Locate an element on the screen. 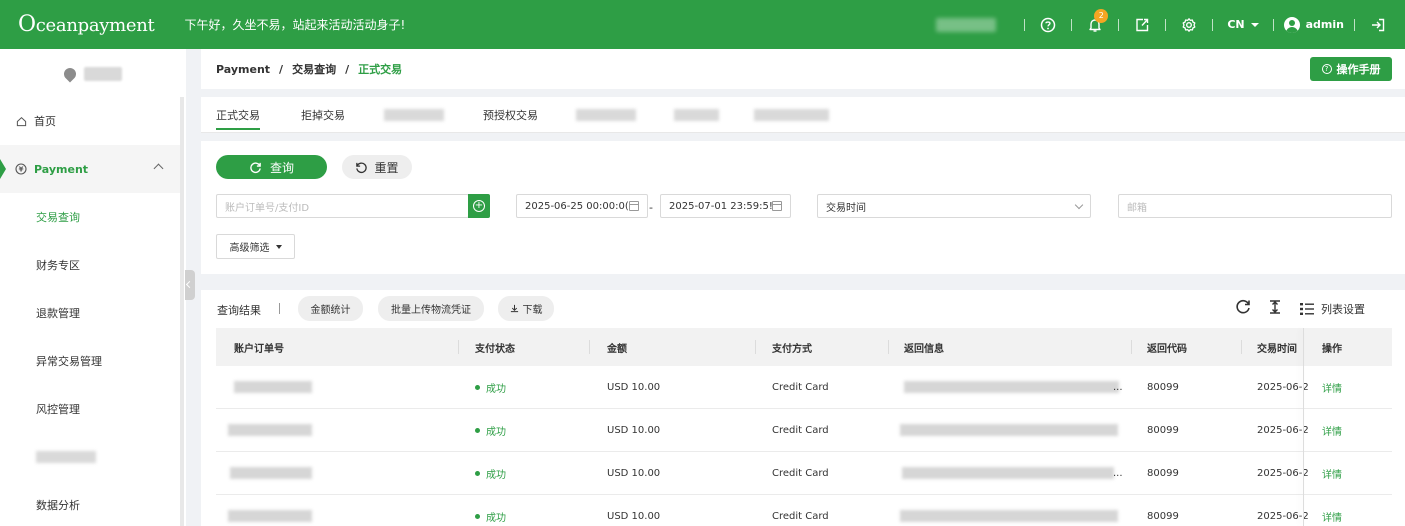 Image resolution: width=1405 pixels, height=526 pixels. language-selector: CN is located at coordinates (1242, 24).